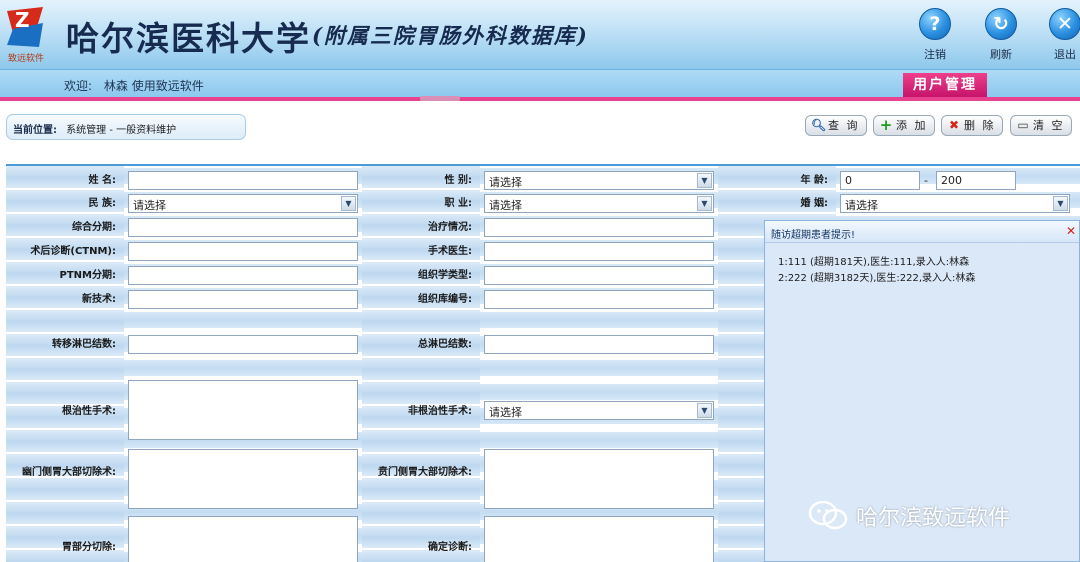 The image size is (1080, 562). I want to click on tissue-no-label: 组织库编号:, so click(445, 299).